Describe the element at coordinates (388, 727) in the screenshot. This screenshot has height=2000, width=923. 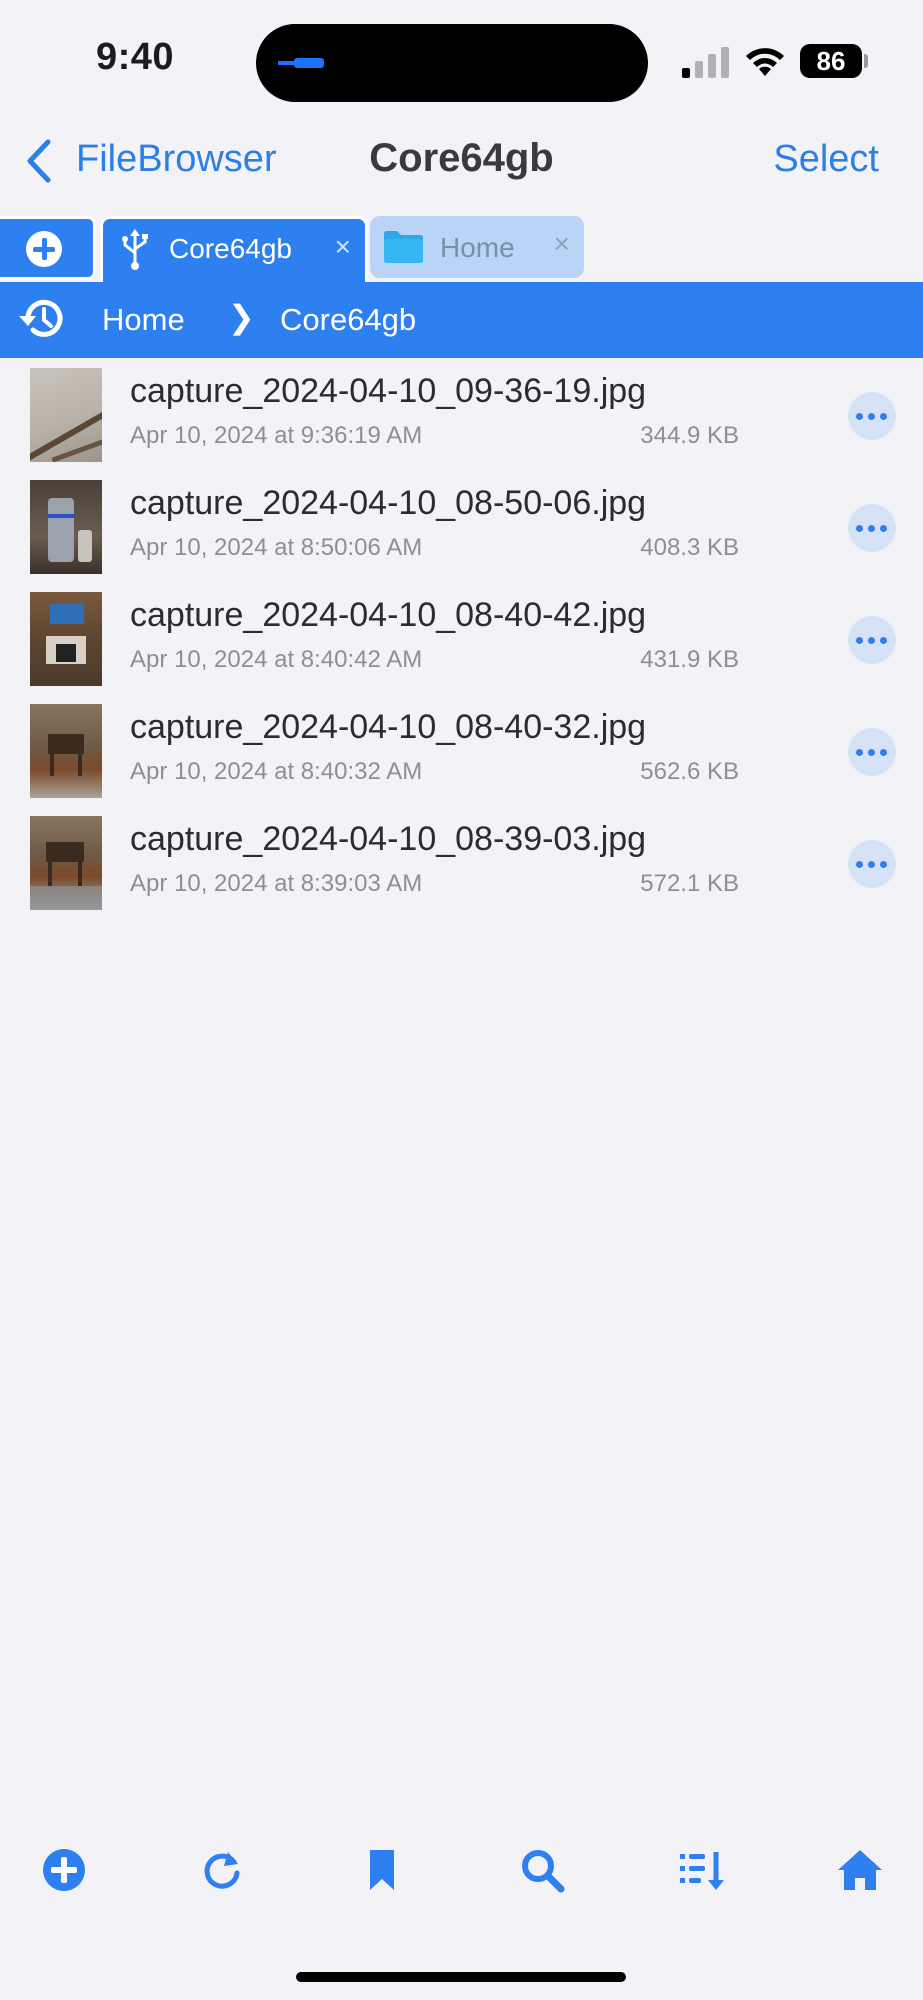
I see `file-name: capture_2024-04-10_08-40-32.jpg` at that location.